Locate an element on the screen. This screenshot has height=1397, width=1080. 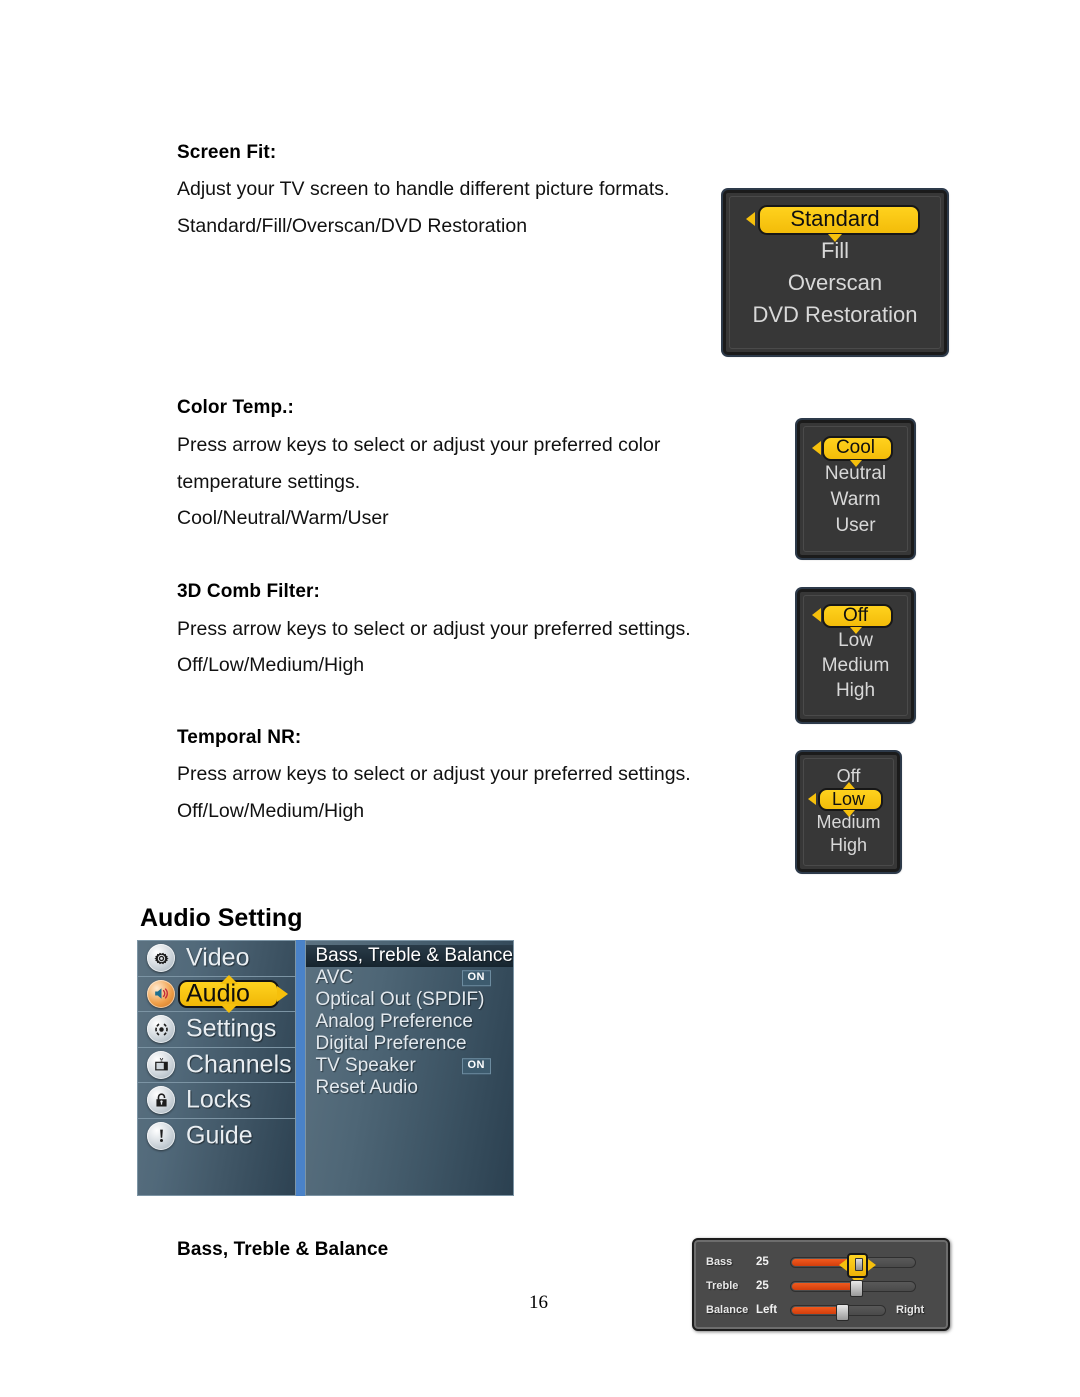
osd-option-low: Low is located at coordinates (848, 799).